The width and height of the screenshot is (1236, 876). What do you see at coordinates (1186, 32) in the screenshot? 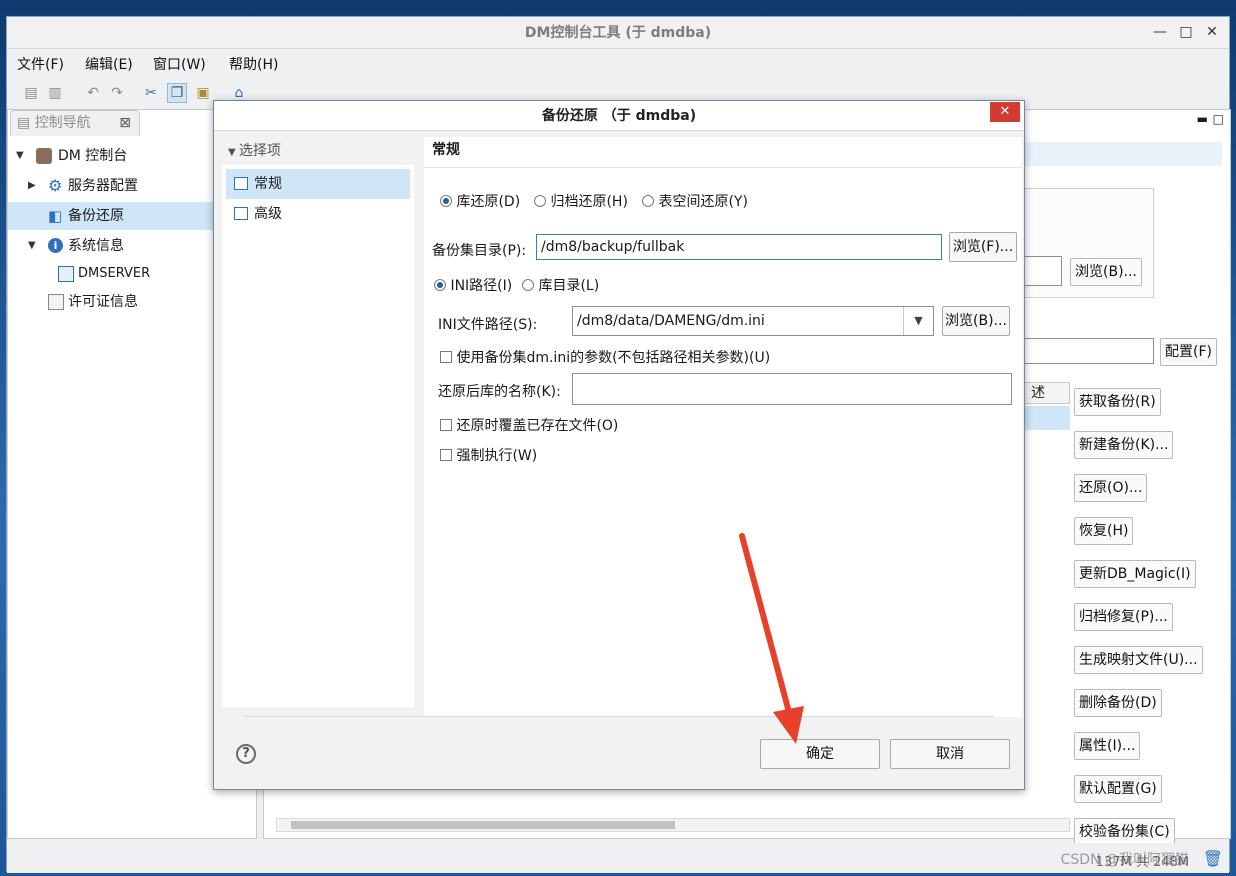
I see `maximize-icon: □` at bounding box center [1186, 32].